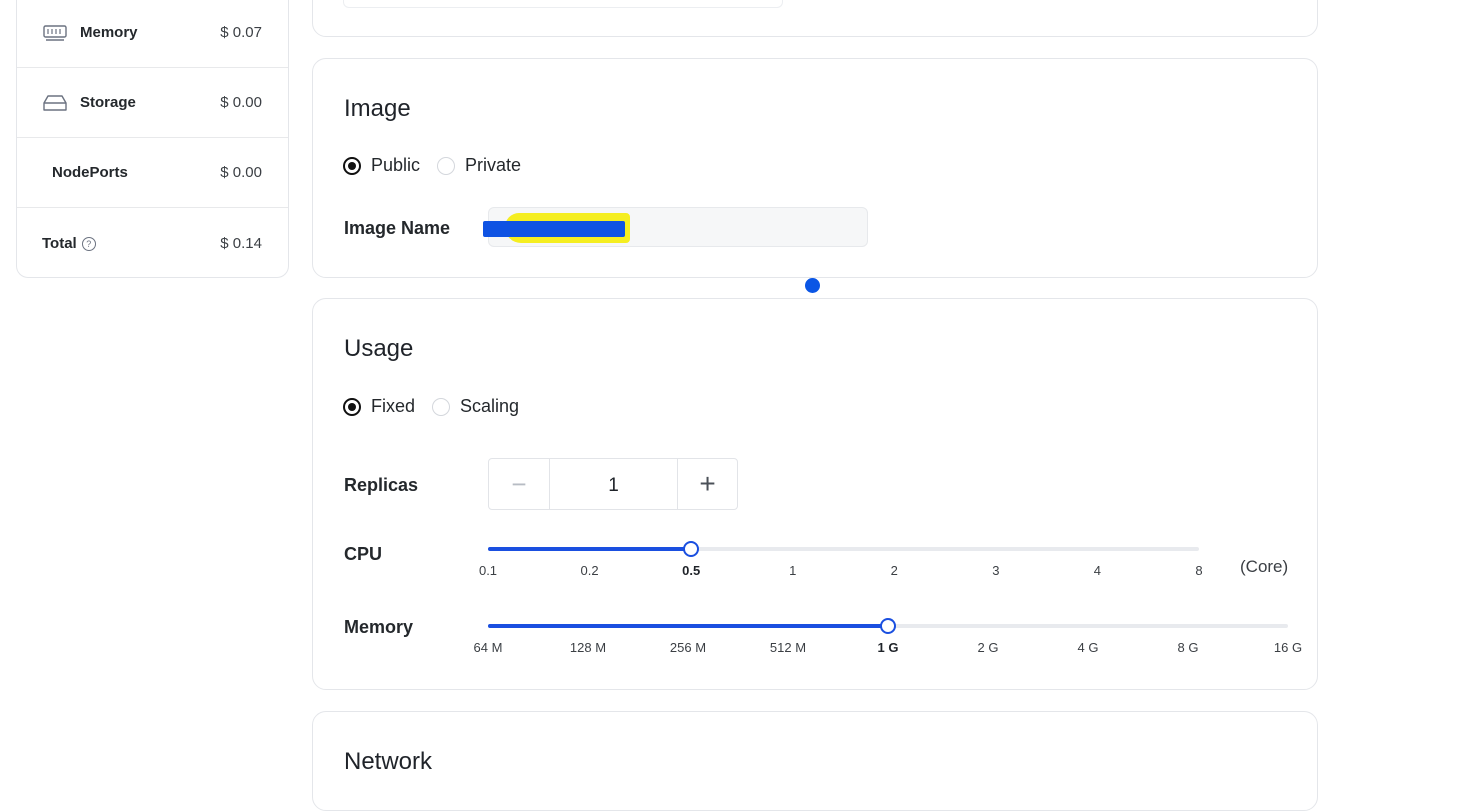  I want to click on memory-slider-fill, so click(688, 626).